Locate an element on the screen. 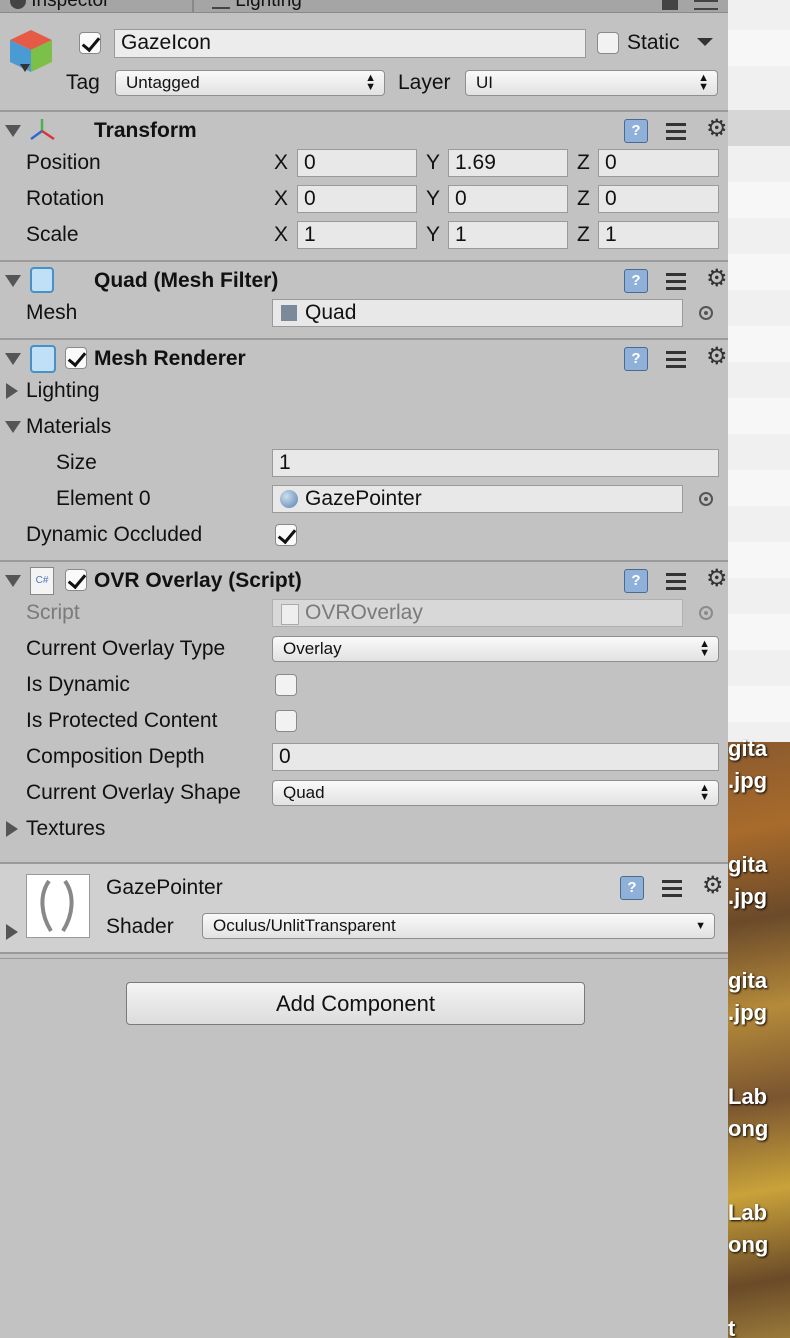 Image resolution: width=790 pixels, height=1338 pixels. rotation-label: Rotation is located at coordinates (65, 198).